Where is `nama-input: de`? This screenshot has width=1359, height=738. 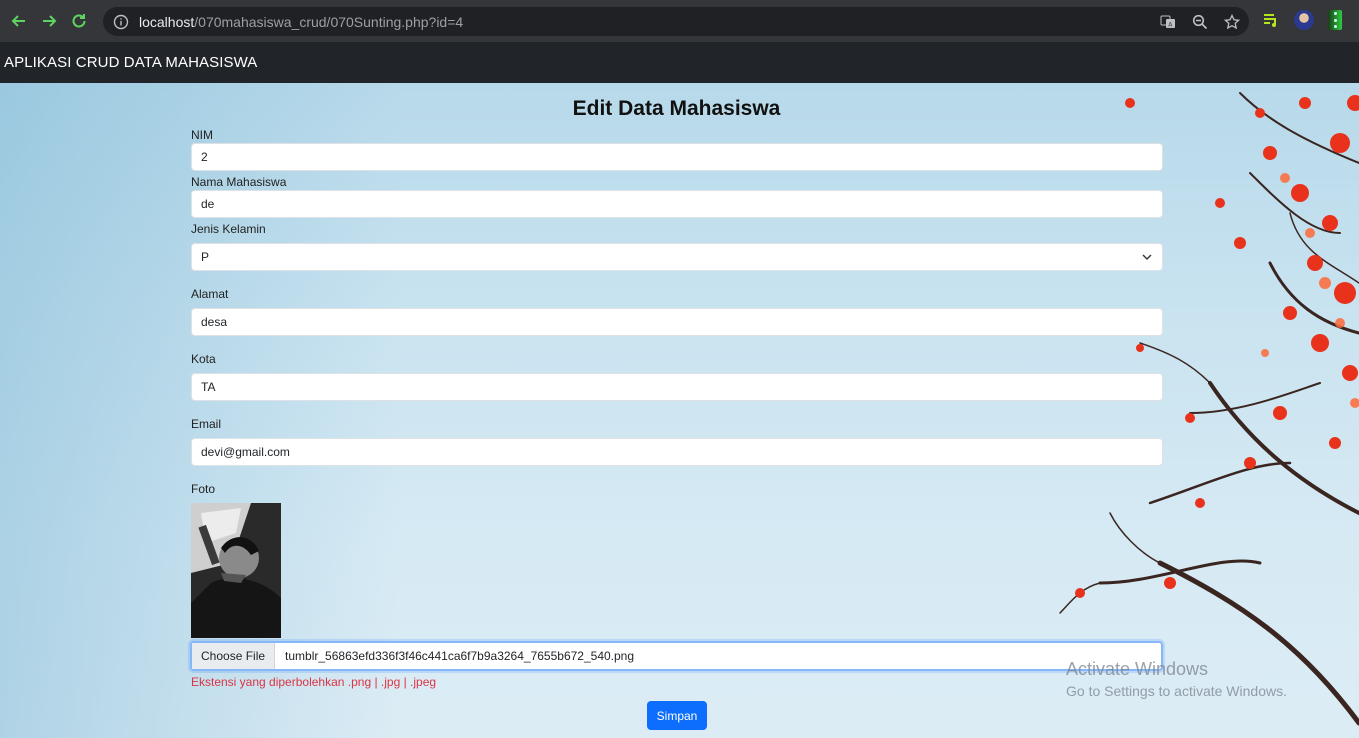
nama-input: de is located at coordinates (677, 204).